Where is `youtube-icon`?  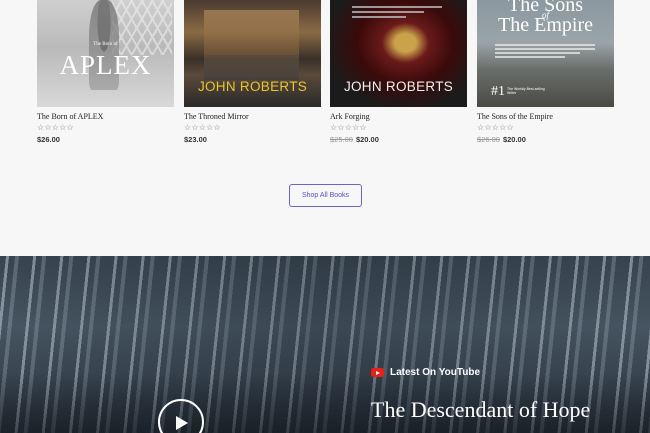
youtube-icon is located at coordinates (377, 372).